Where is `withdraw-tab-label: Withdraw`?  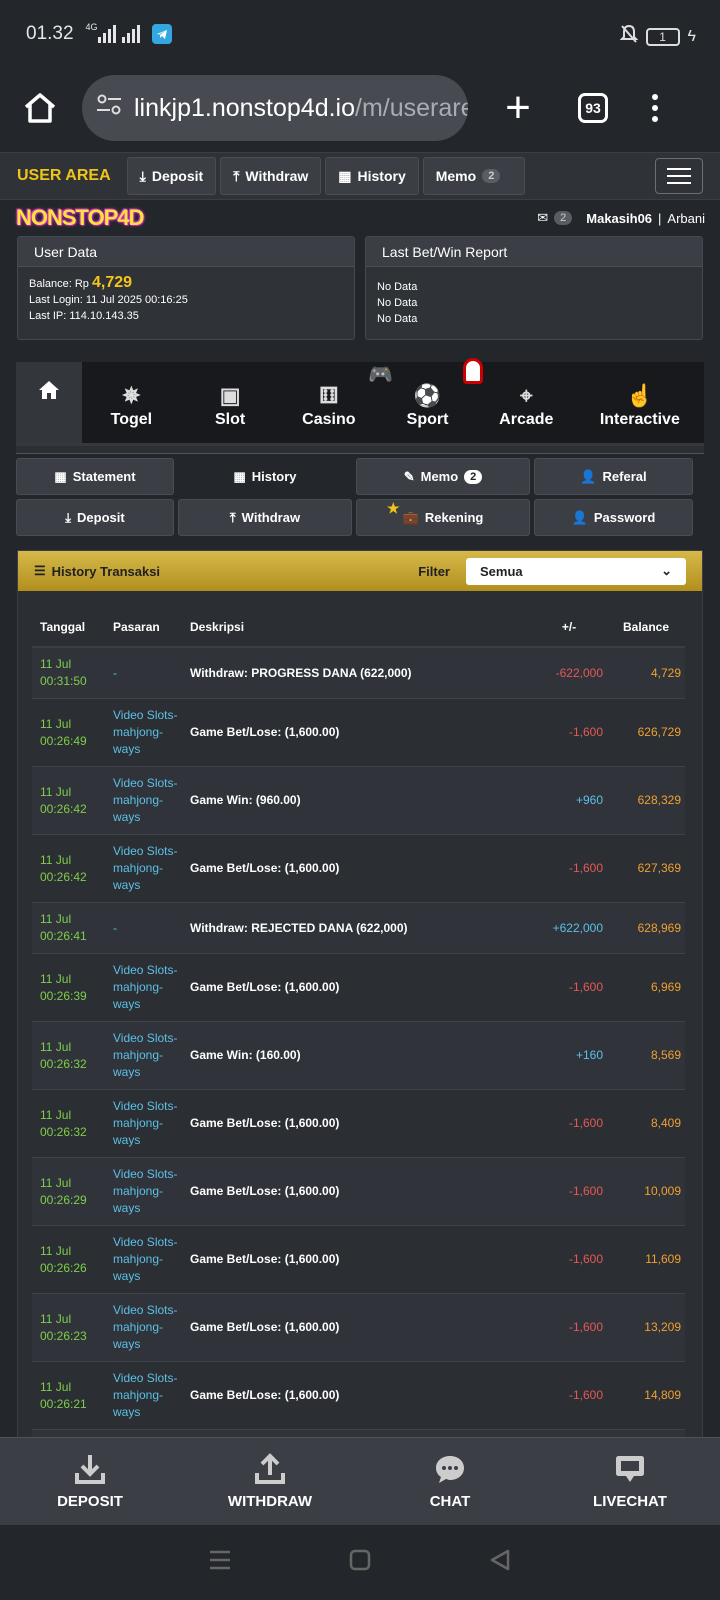 withdraw-tab-label: Withdraw is located at coordinates (271, 517).